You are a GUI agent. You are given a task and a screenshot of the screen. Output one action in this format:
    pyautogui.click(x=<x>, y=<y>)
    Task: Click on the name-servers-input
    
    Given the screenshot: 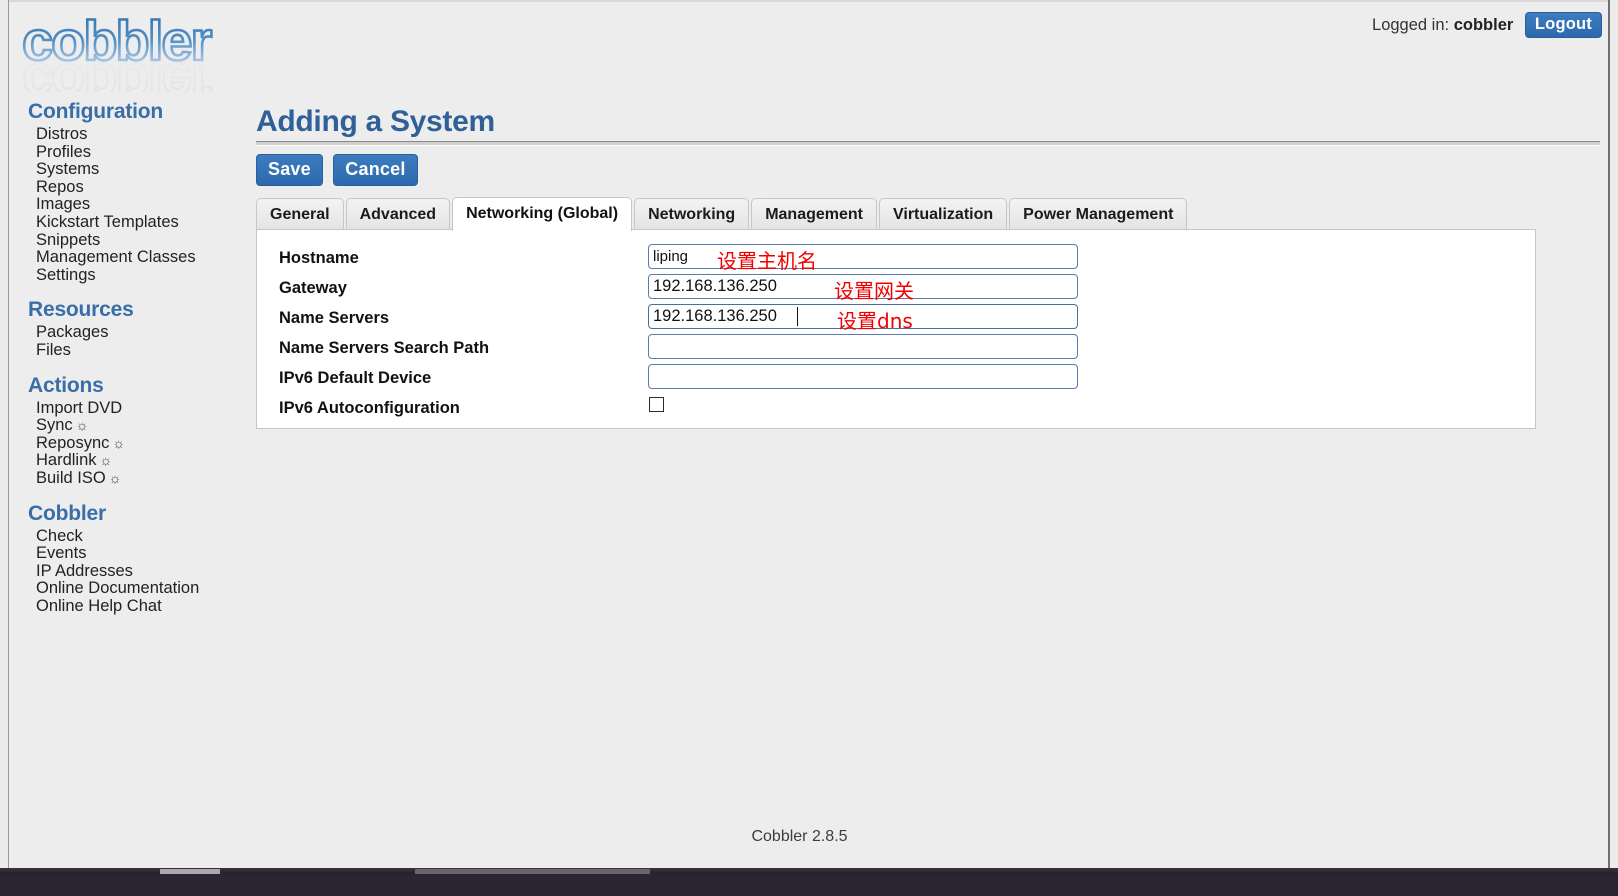 What is the action you would take?
    pyautogui.click(x=863, y=316)
    